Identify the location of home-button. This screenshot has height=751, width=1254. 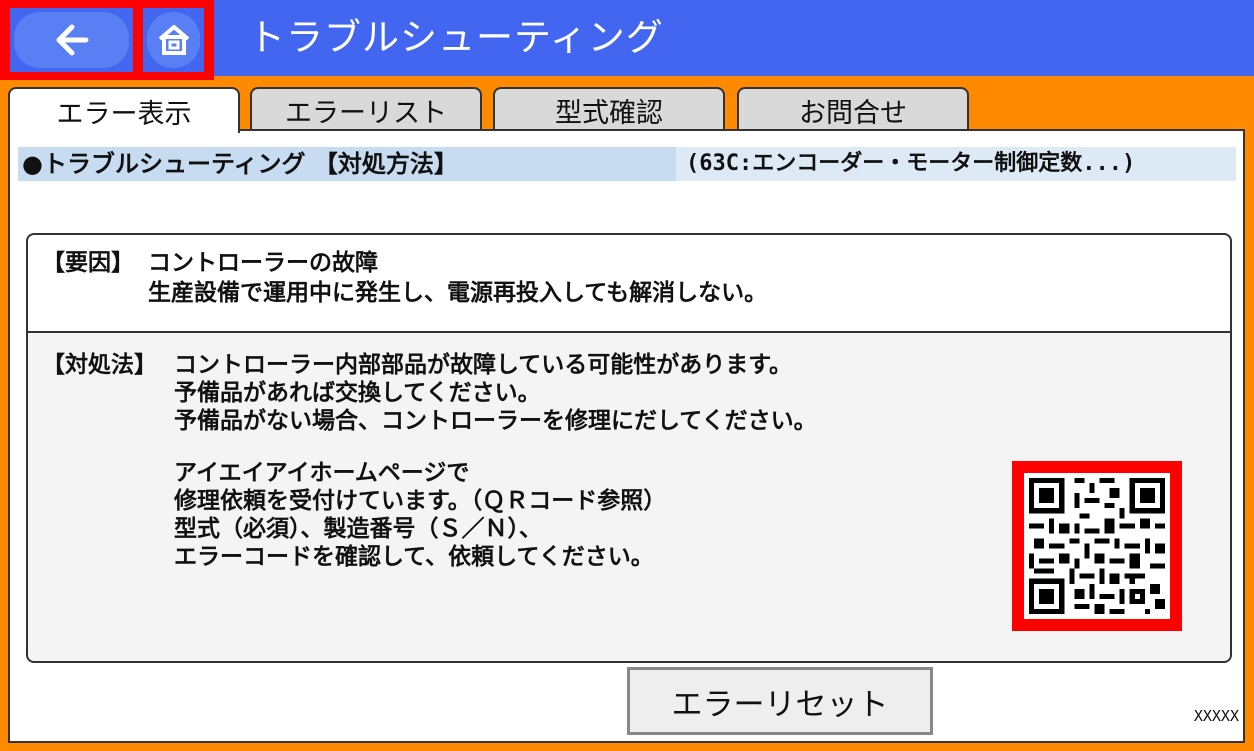
(173, 40).